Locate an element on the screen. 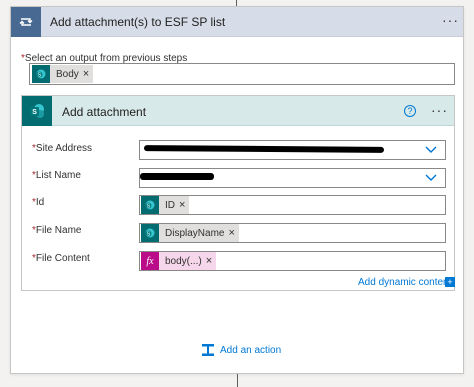 The image size is (474, 387). expression-icon: fx is located at coordinates (150, 261).